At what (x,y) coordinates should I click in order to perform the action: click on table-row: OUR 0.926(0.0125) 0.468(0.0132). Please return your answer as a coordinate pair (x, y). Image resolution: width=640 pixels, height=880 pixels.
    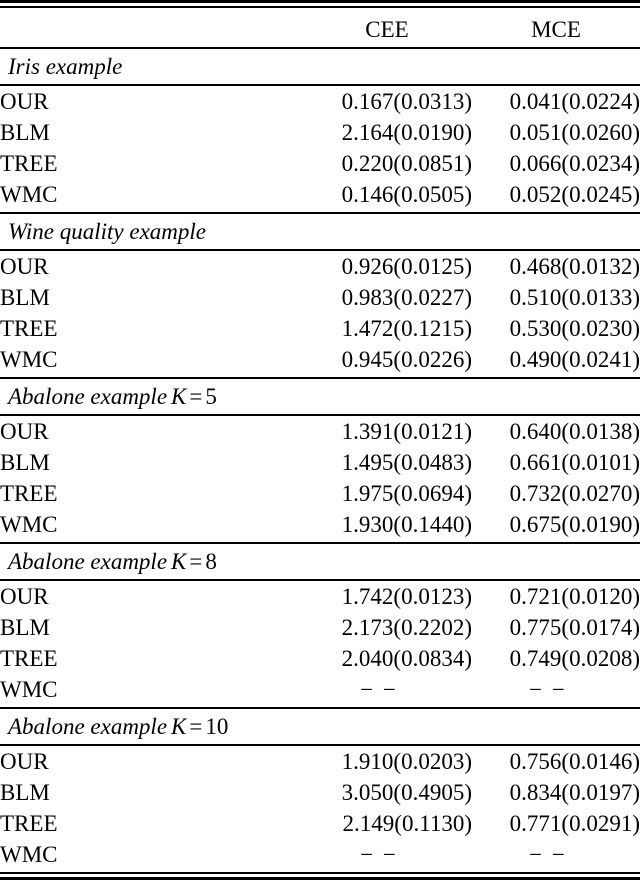
    Looking at the image, I should click on (320, 266).